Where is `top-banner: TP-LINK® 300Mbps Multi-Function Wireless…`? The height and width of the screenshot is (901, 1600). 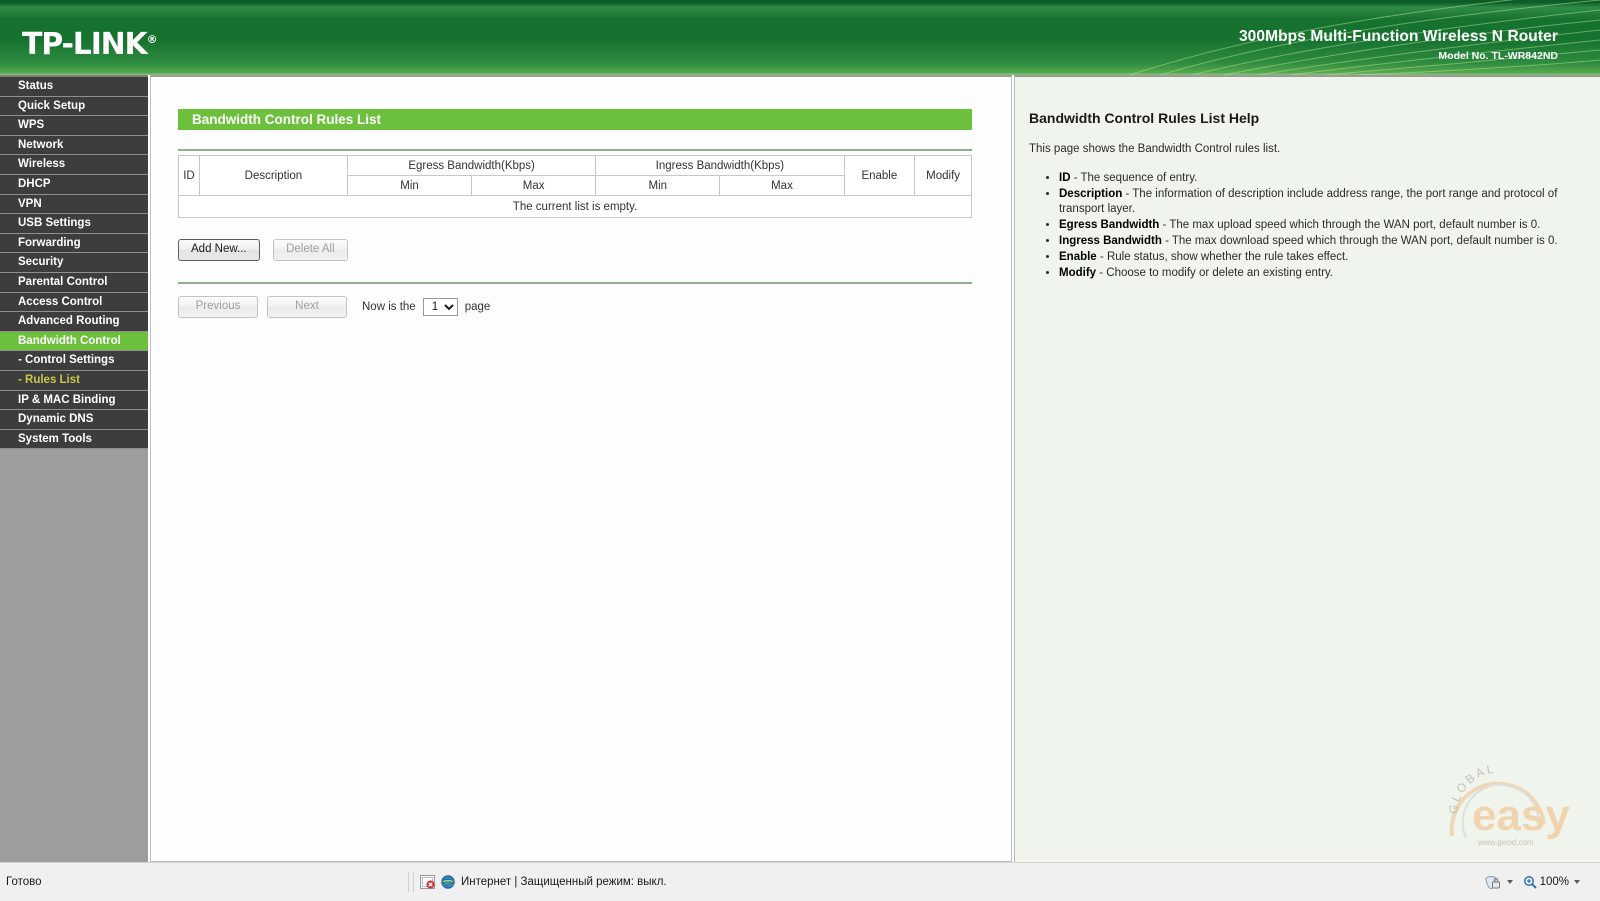 top-banner: TP-LINK® 300Mbps Multi-Function Wireless… is located at coordinates (800, 37).